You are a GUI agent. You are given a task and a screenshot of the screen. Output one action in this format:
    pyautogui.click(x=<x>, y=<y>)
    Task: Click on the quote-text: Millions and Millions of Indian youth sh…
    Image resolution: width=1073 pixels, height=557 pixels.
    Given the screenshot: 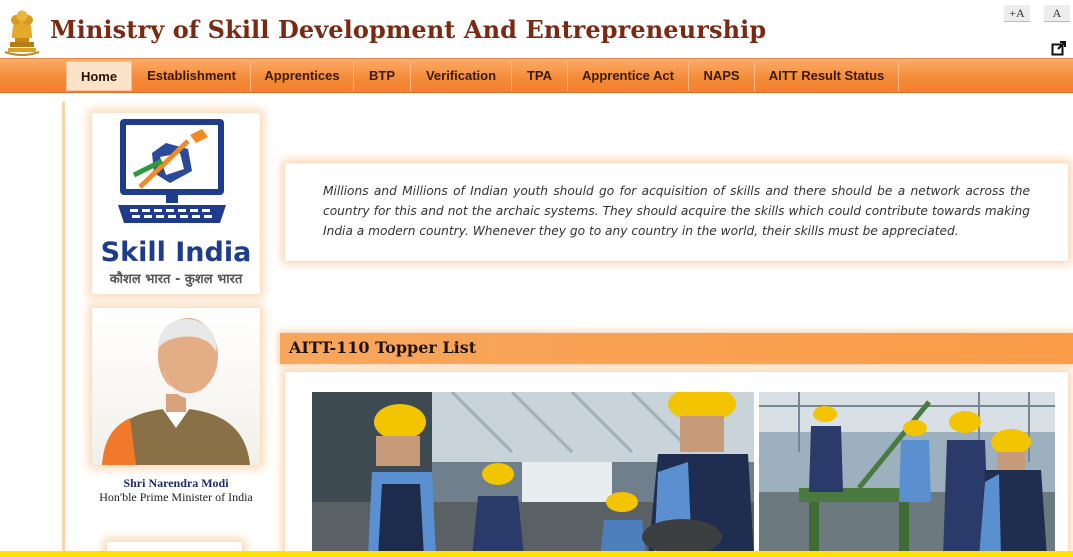 What is the action you would take?
    pyautogui.click(x=676, y=211)
    